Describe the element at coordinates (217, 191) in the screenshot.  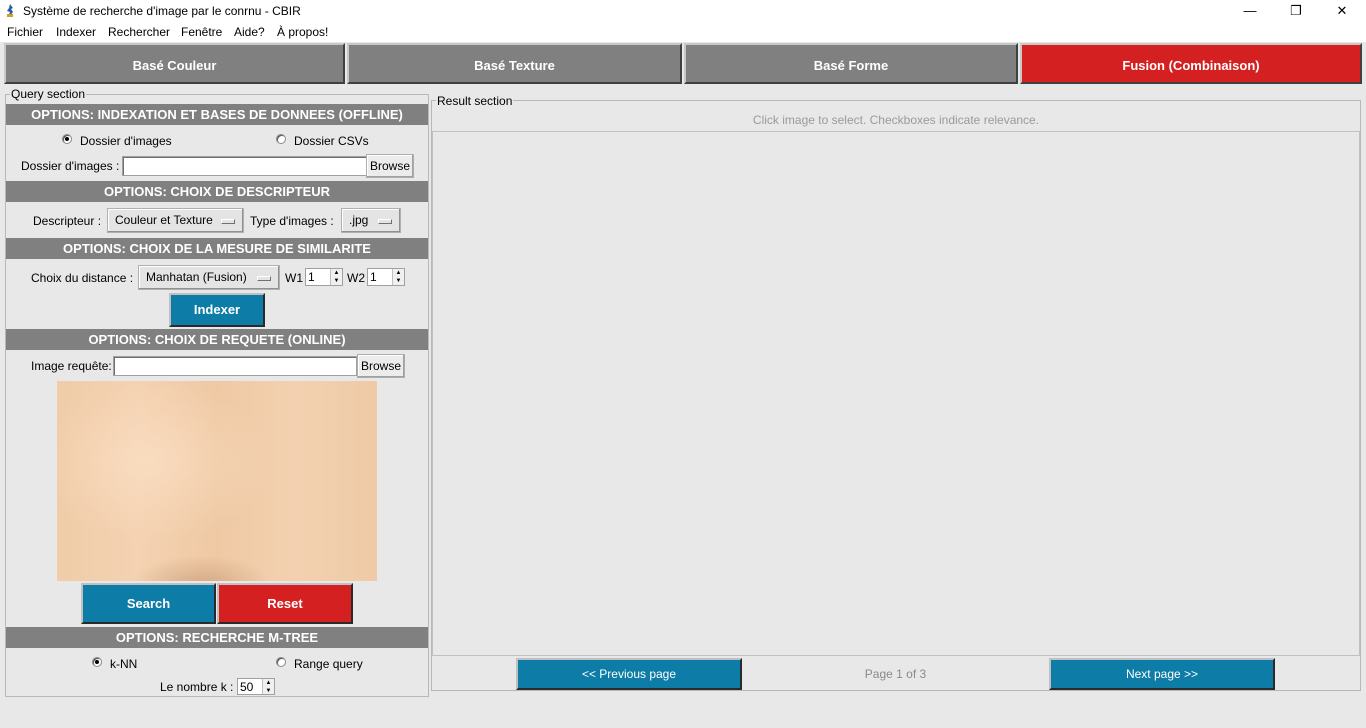
I see `section-header-descripteur: OPTIONS: CHOIX DE DESCRIPTEUR` at that location.